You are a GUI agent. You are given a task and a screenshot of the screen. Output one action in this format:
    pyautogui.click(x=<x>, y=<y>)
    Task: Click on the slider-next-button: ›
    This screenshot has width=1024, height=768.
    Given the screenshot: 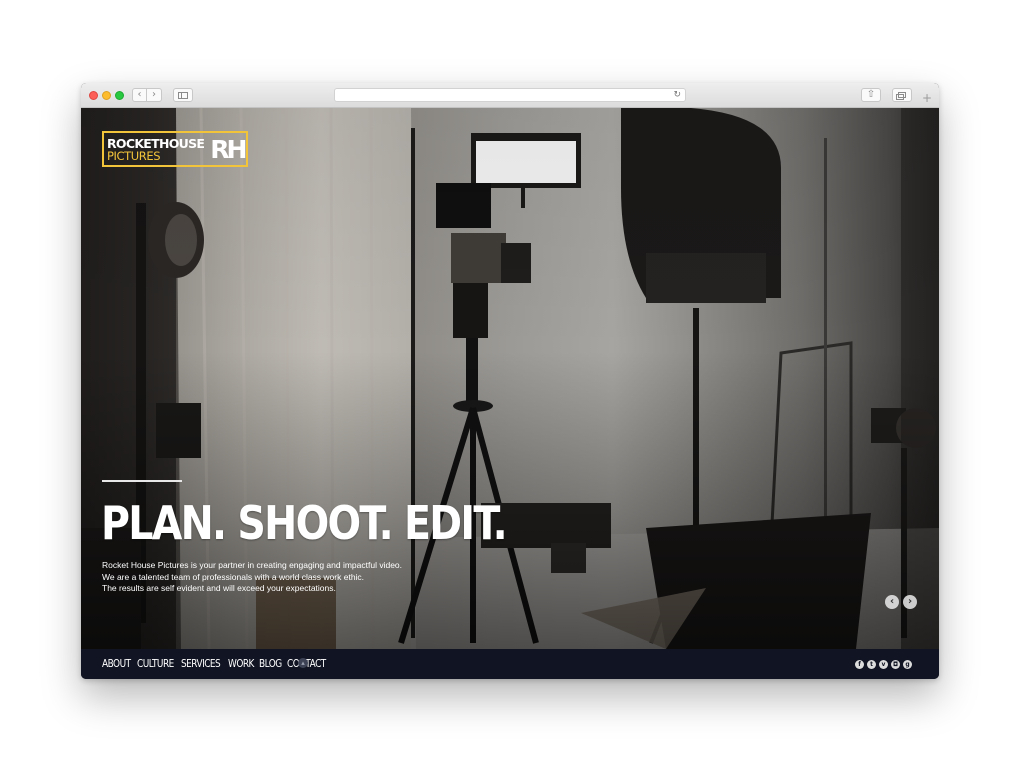 What is the action you would take?
    pyautogui.click(x=910, y=602)
    